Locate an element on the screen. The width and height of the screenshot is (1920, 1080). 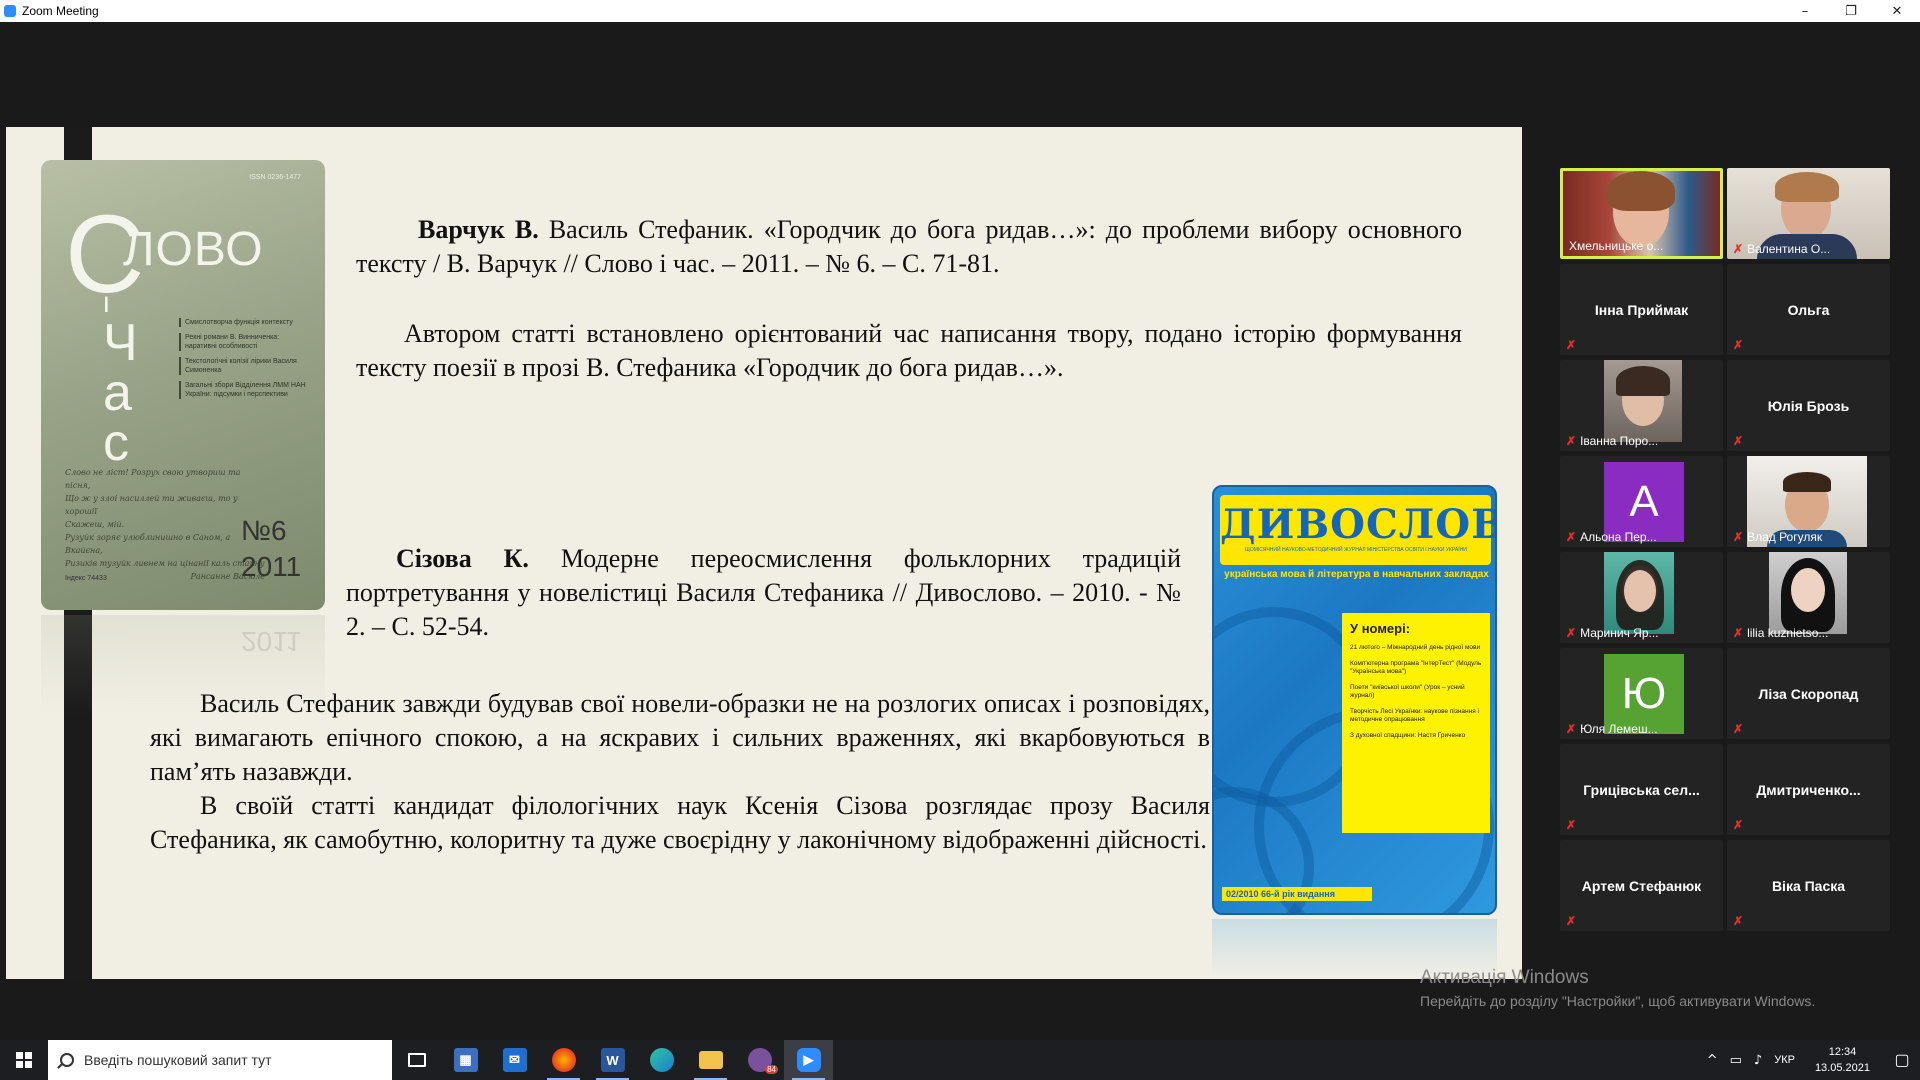
edge-button is located at coordinates (661, 1060).